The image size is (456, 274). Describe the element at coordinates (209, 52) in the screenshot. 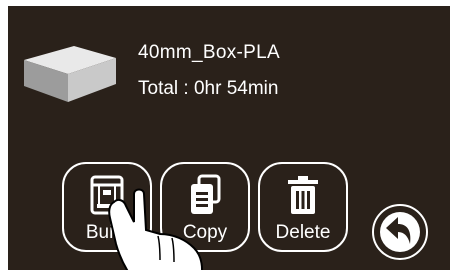

I see `file-name: 40mm_Box-PLA` at that location.